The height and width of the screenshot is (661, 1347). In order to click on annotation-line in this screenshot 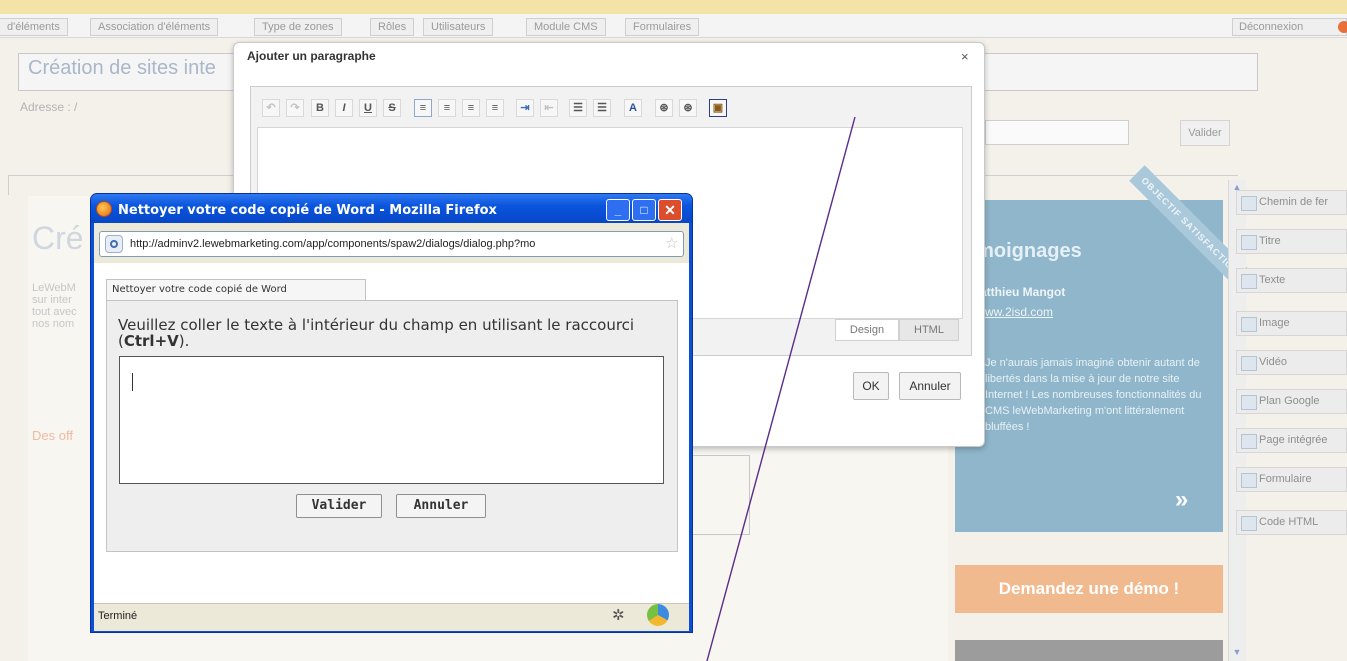, I will do `click(781, 388)`.